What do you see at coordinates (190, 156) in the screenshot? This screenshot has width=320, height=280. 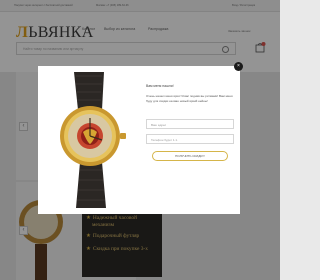 I see `get-discount-button: ПОЛУЧИТЬ СКИДКУ!` at bounding box center [190, 156].